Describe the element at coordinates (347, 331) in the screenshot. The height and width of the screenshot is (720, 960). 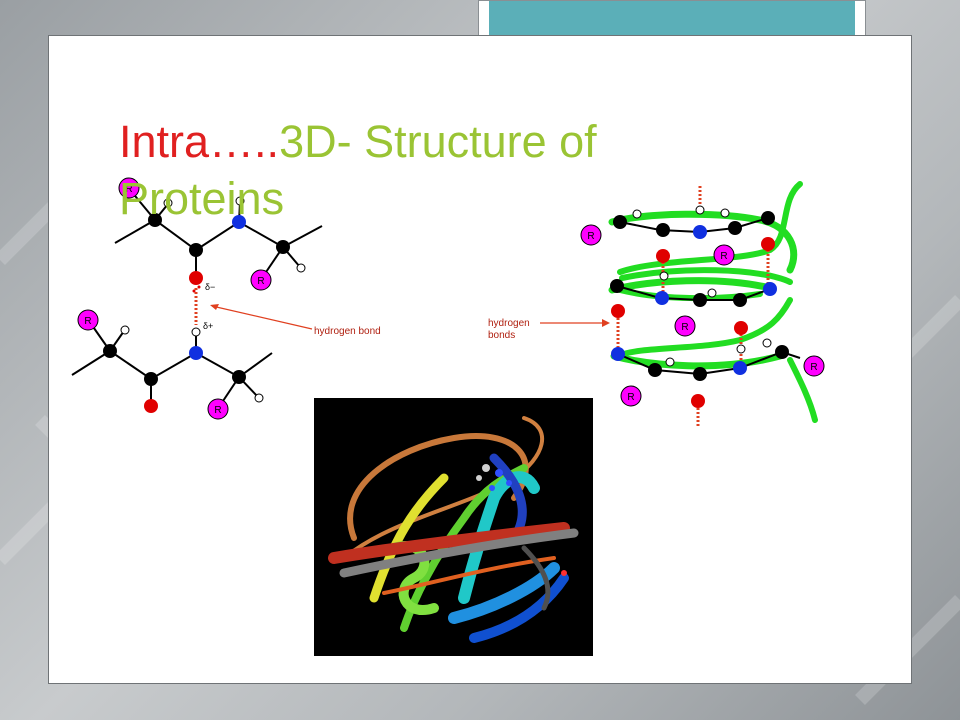
I see `hydrogen-bond-label: hydrogen bond` at that location.